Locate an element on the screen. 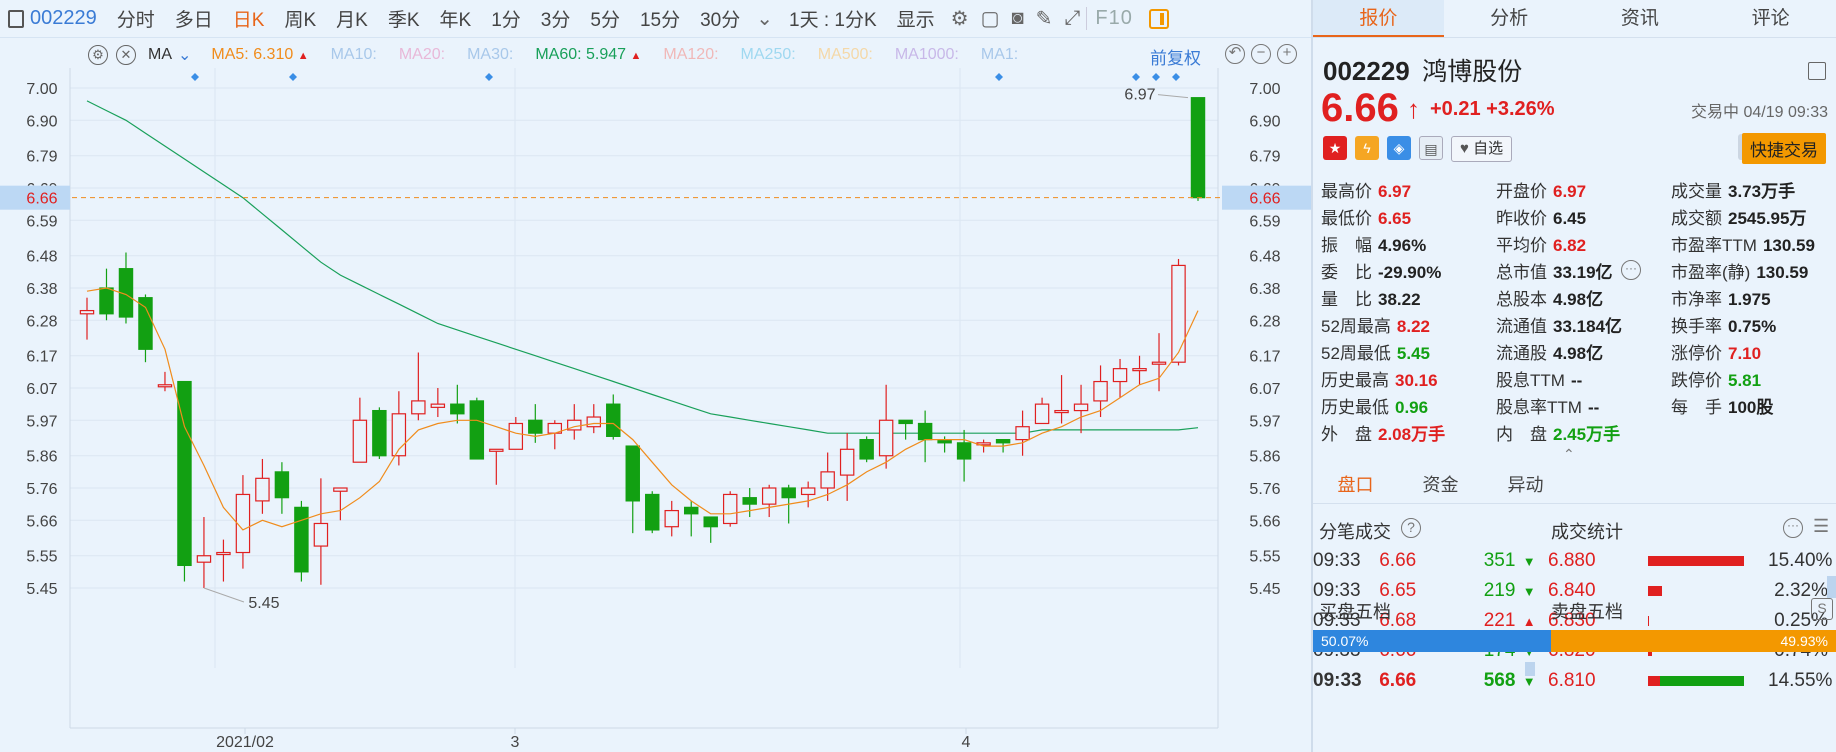 The height and width of the screenshot is (752, 1836). ma-dropdown-icon: ⌄ is located at coordinates (184, 55).